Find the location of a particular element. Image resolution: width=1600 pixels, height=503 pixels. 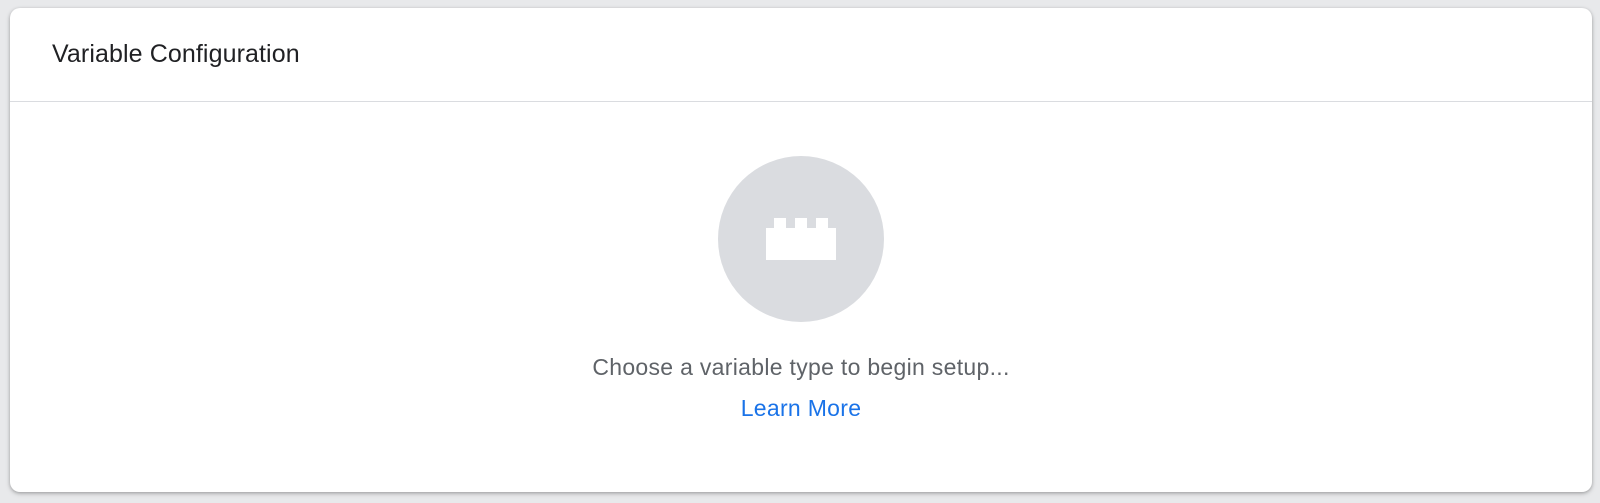

choose-variable-type-button is located at coordinates (801, 239).